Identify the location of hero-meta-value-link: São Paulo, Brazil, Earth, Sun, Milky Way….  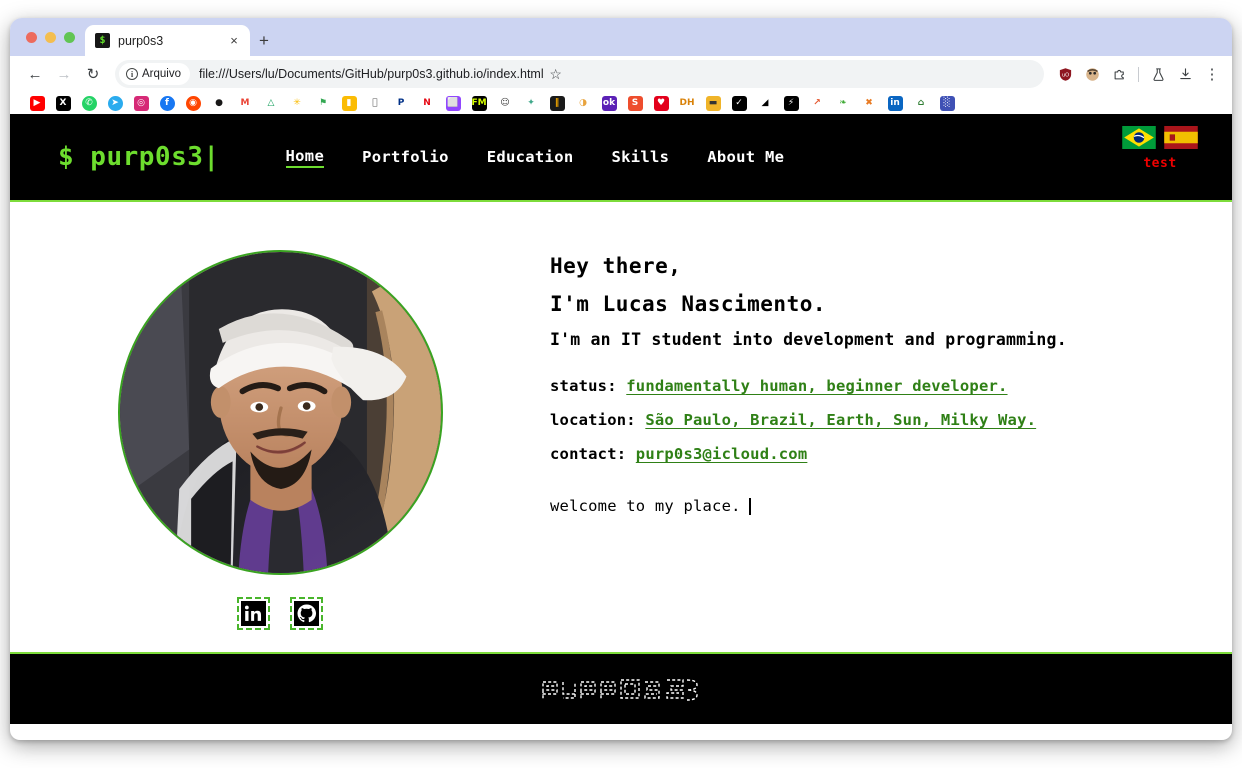
(840, 420).